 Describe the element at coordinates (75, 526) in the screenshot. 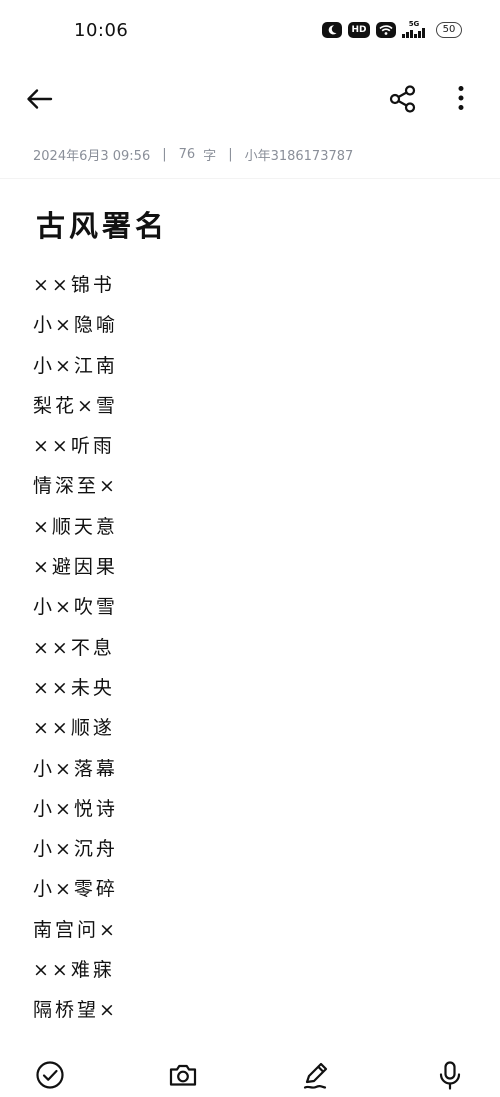

I see `note-line: ×顺天意` at that location.